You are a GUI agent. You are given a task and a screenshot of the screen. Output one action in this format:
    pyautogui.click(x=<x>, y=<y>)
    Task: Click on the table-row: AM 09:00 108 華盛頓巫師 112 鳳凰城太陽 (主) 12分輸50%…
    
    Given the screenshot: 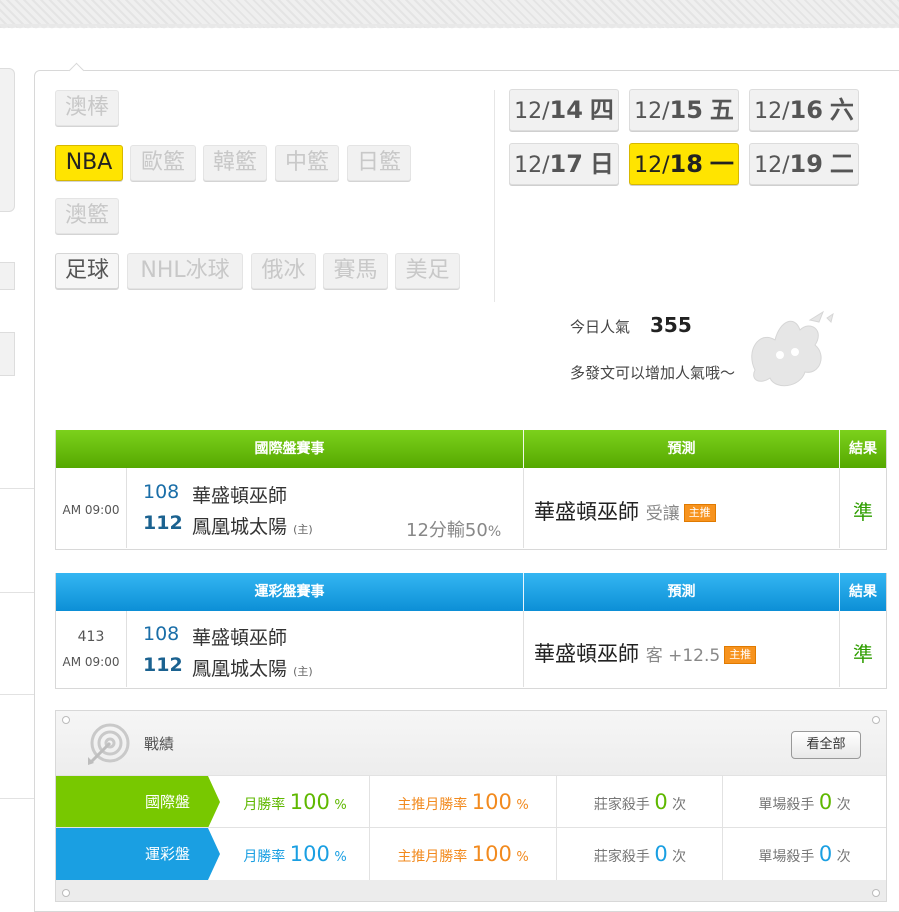 What is the action you would take?
    pyautogui.click(x=471, y=508)
    